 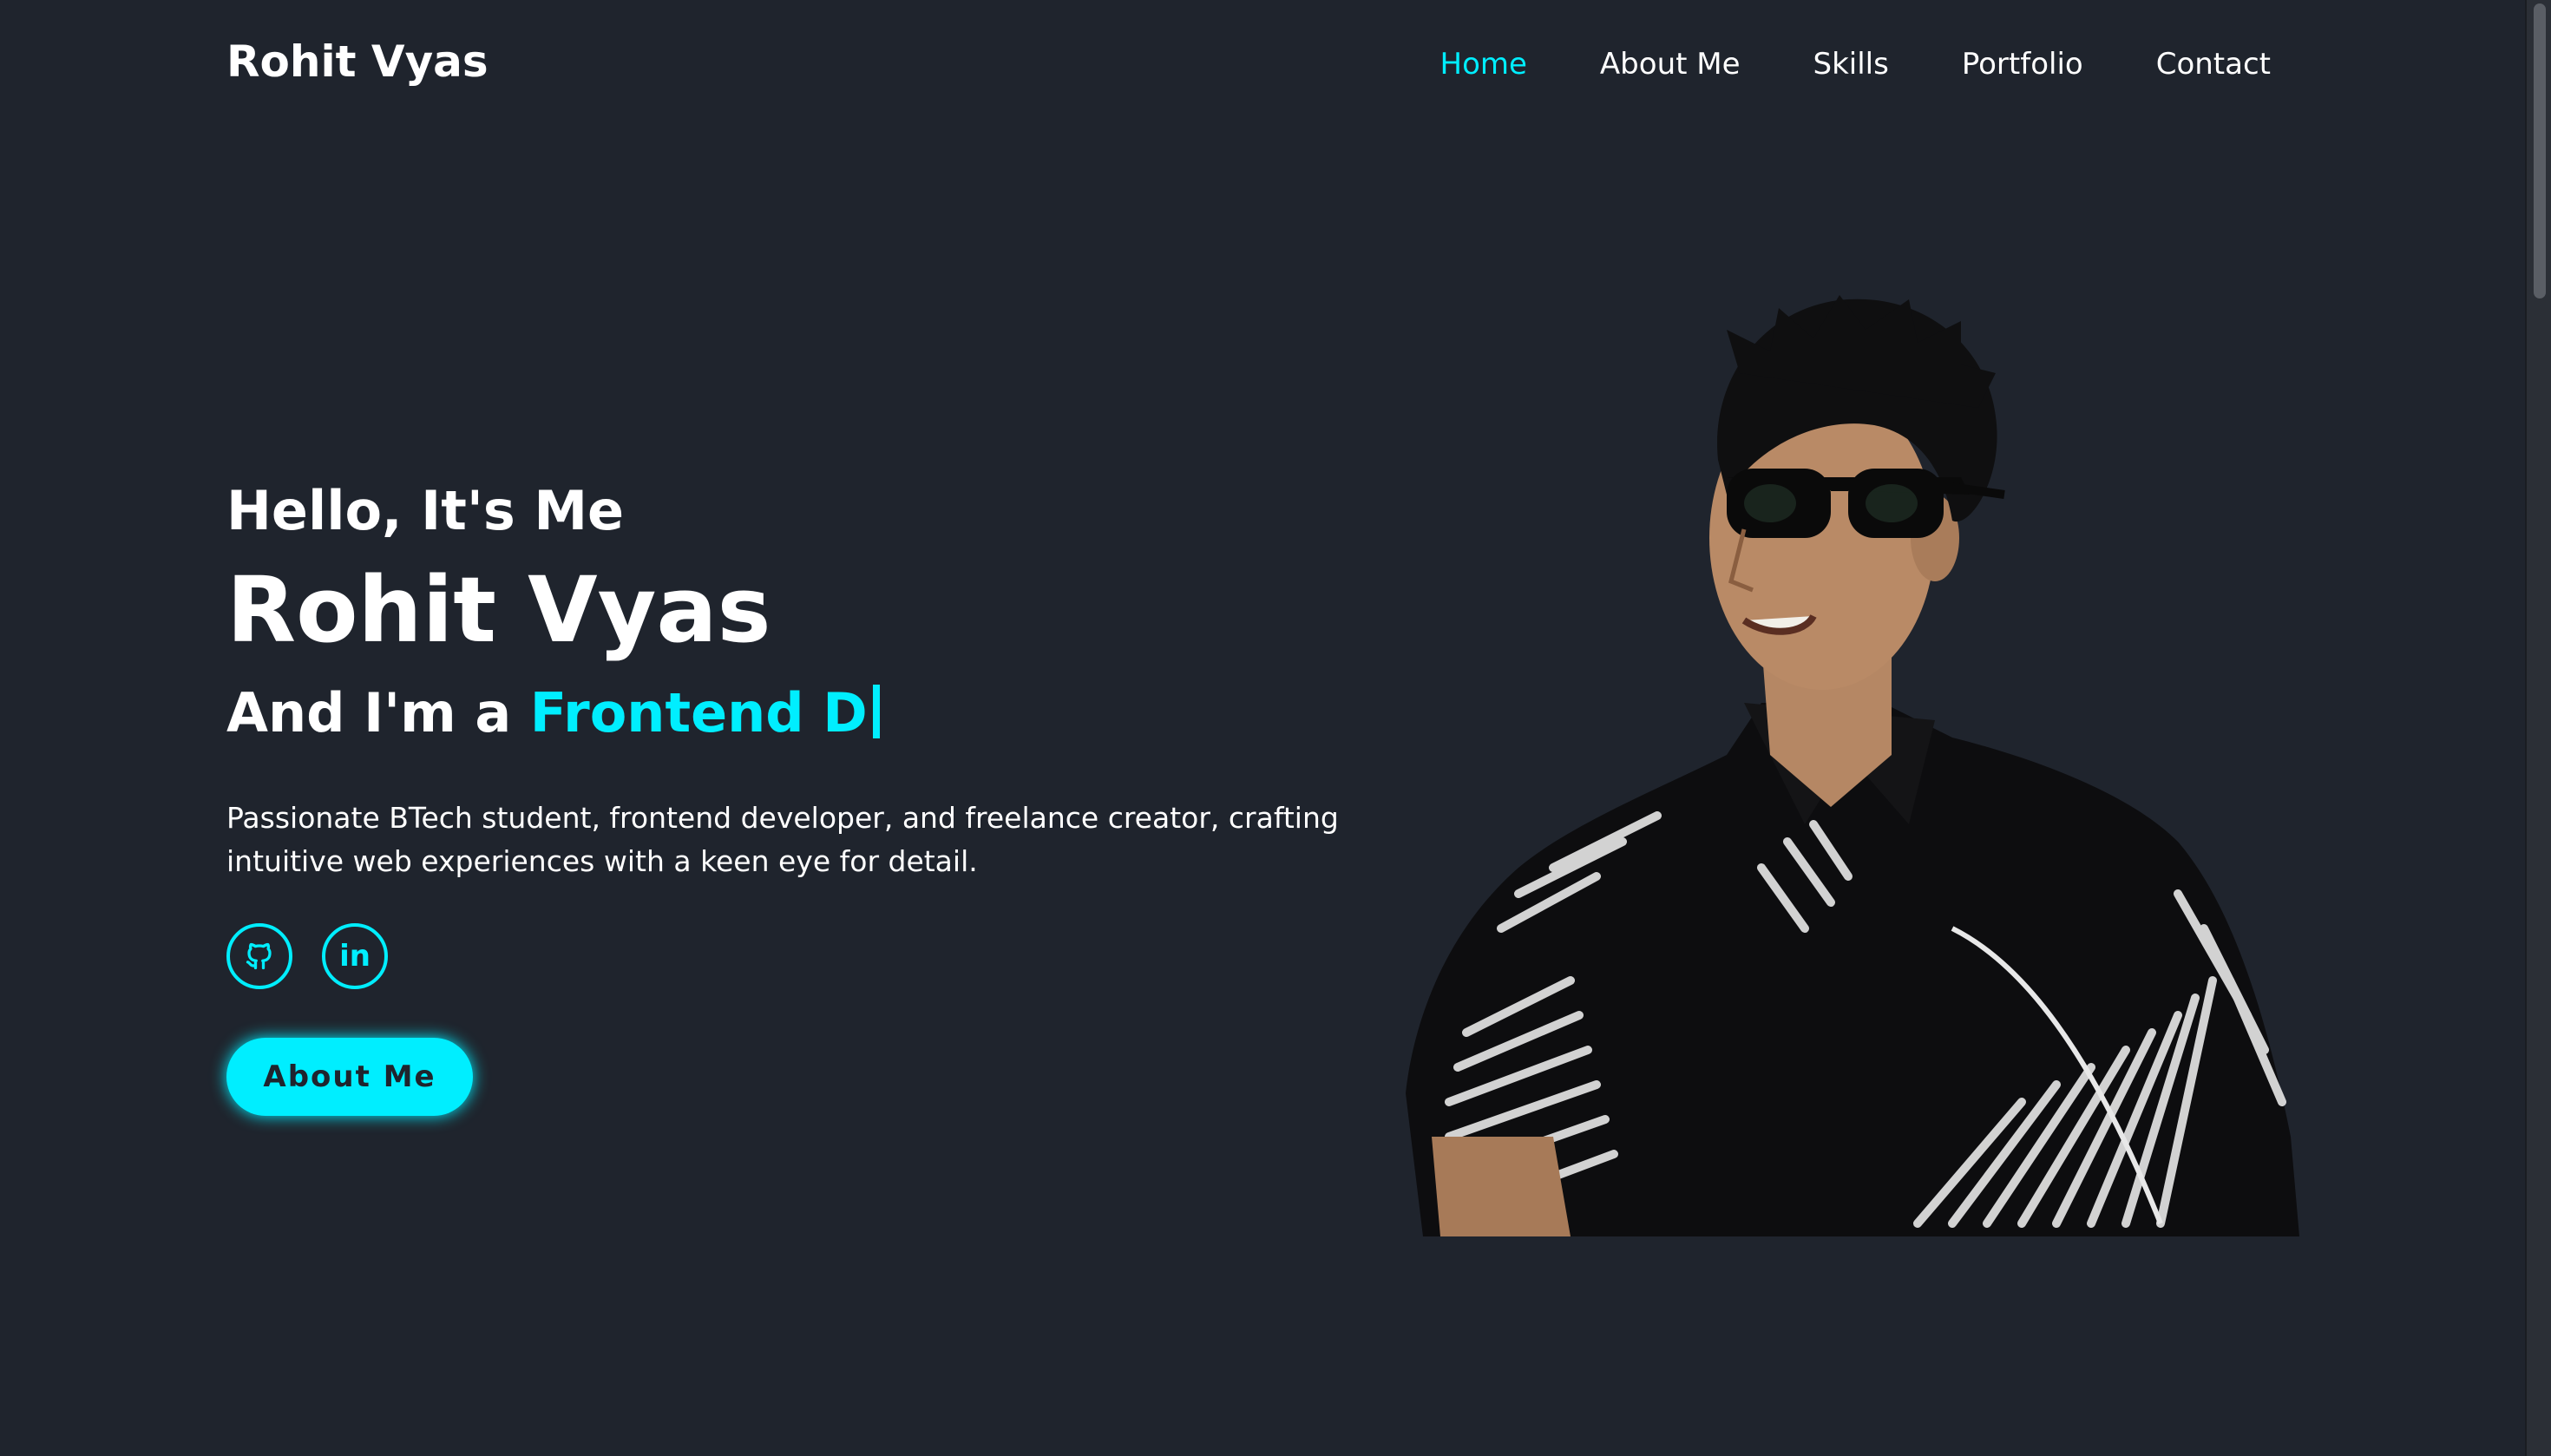 What do you see at coordinates (790, 956) in the screenshot?
I see `social-links: in` at bounding box center [790, 956].